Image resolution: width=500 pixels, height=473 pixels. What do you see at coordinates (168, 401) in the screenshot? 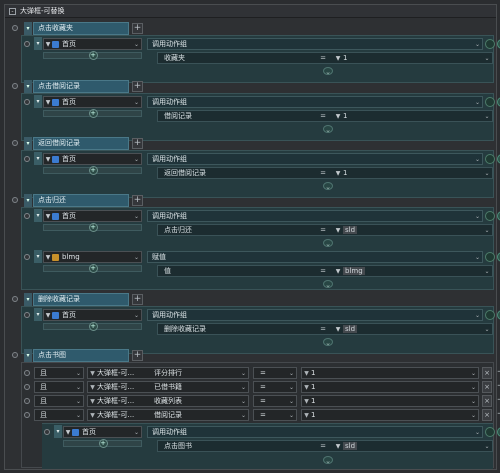
I see `condition-target-select: ▼ 大弹框-可... 收藏列表 ⌄` at bounding box center [168, 401].